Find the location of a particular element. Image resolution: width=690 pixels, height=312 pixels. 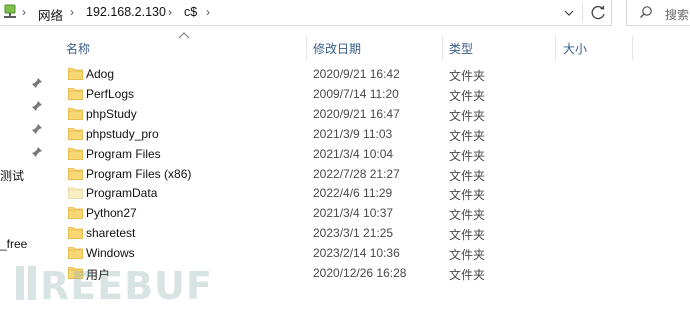

file-name: Python27 is located at coordinates (111, 213).